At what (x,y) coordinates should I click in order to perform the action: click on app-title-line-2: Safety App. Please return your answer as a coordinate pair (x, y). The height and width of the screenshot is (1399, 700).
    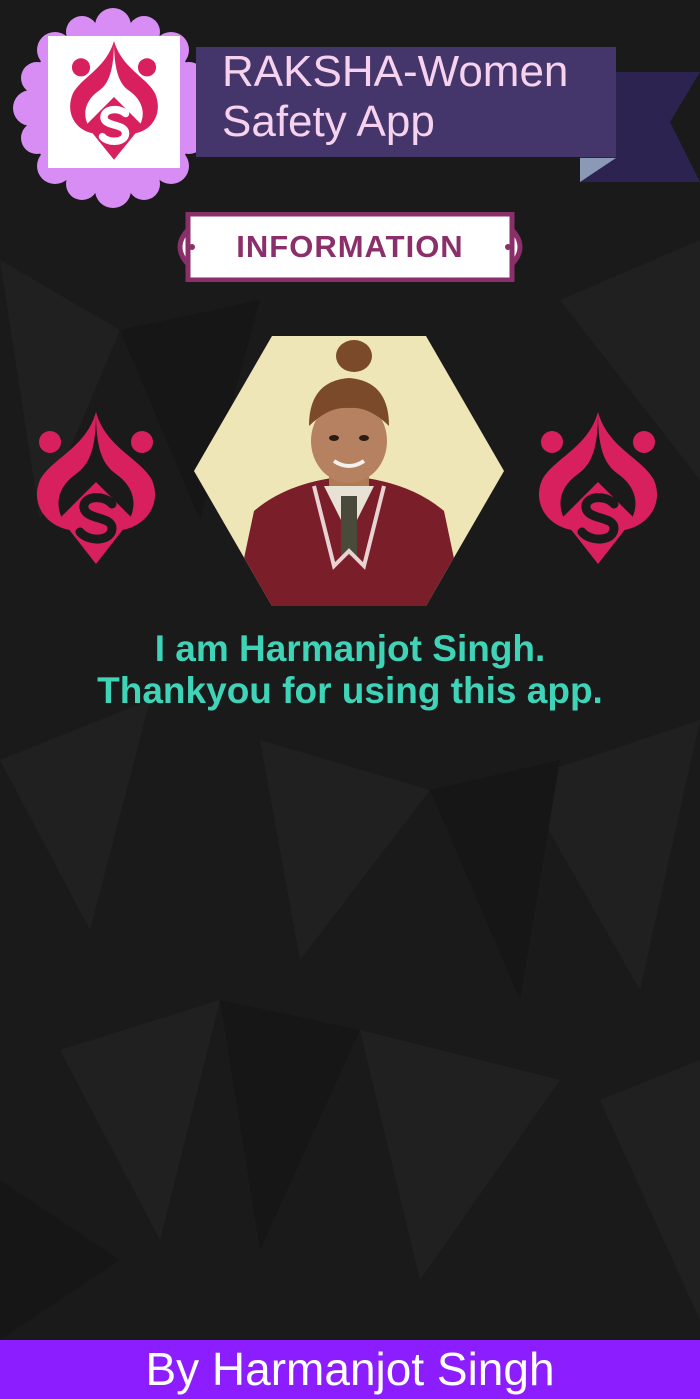
    Looking at the image, I should click on (328, 121).